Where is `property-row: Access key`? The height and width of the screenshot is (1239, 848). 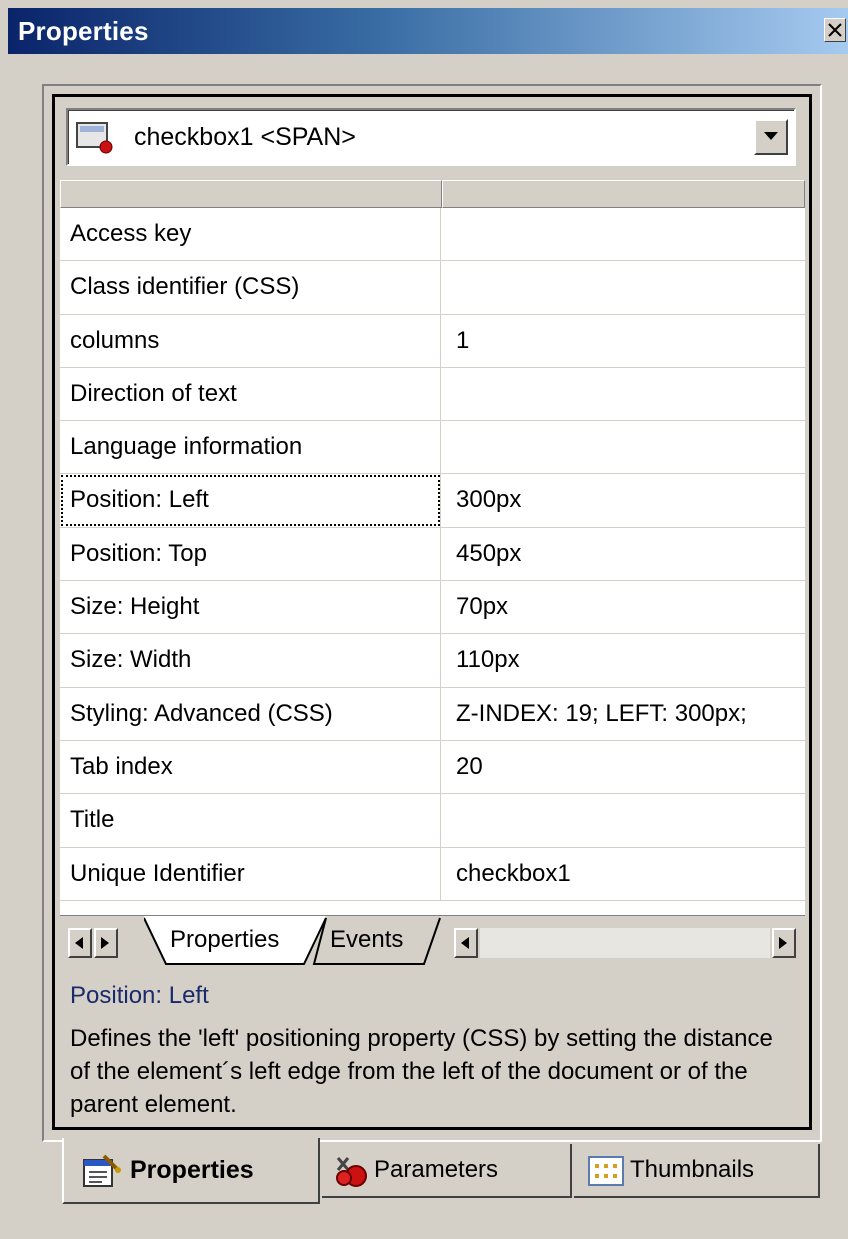
property-row: Access key is located at coordinates (432, 235).